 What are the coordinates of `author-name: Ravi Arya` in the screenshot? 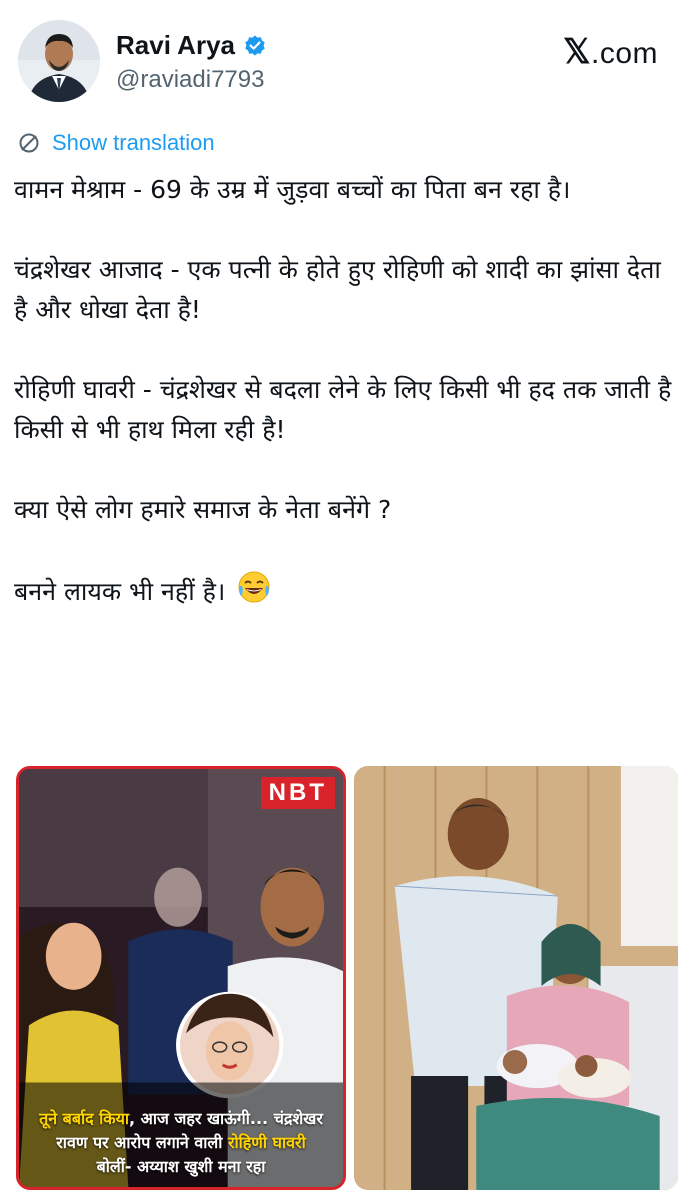 It's located at (175, 45).